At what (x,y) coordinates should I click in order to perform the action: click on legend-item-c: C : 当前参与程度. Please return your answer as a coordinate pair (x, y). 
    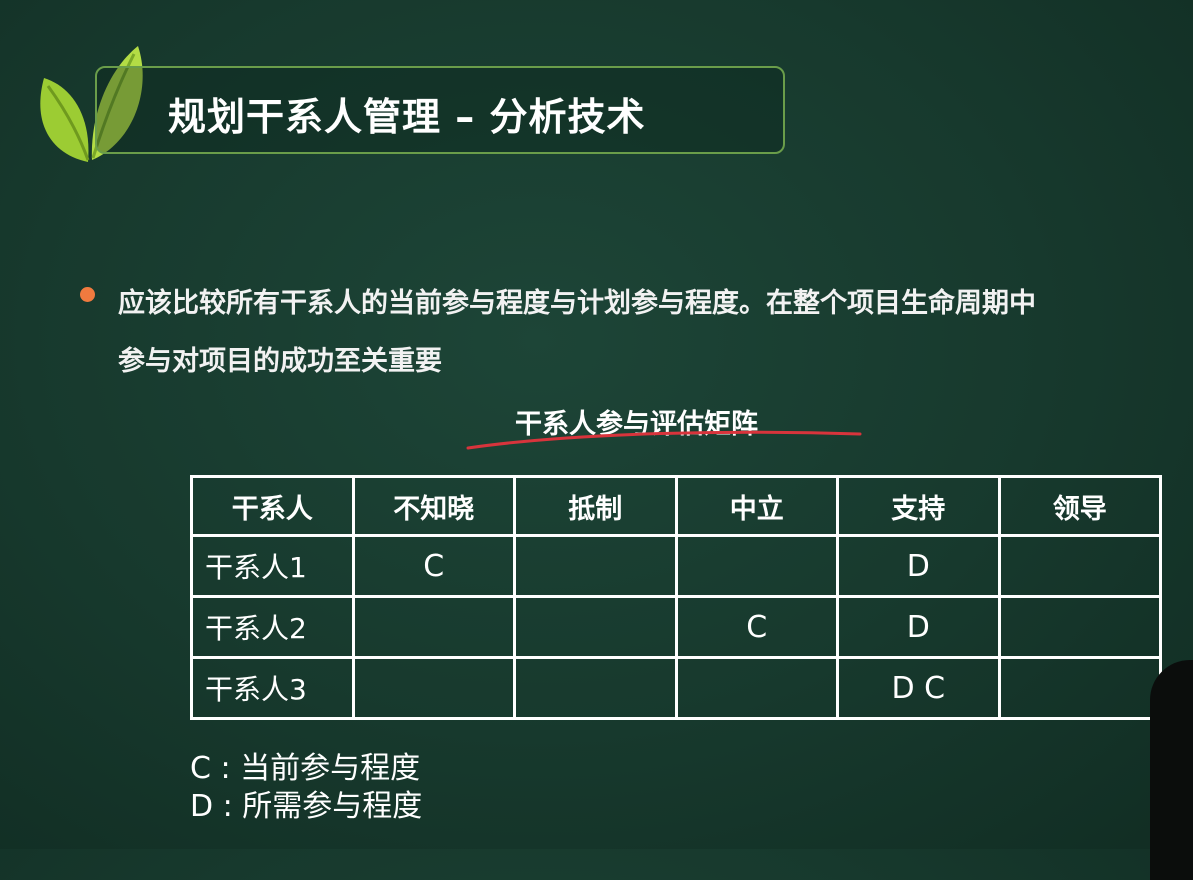
    Looking at the image, I should click on (305, 768).